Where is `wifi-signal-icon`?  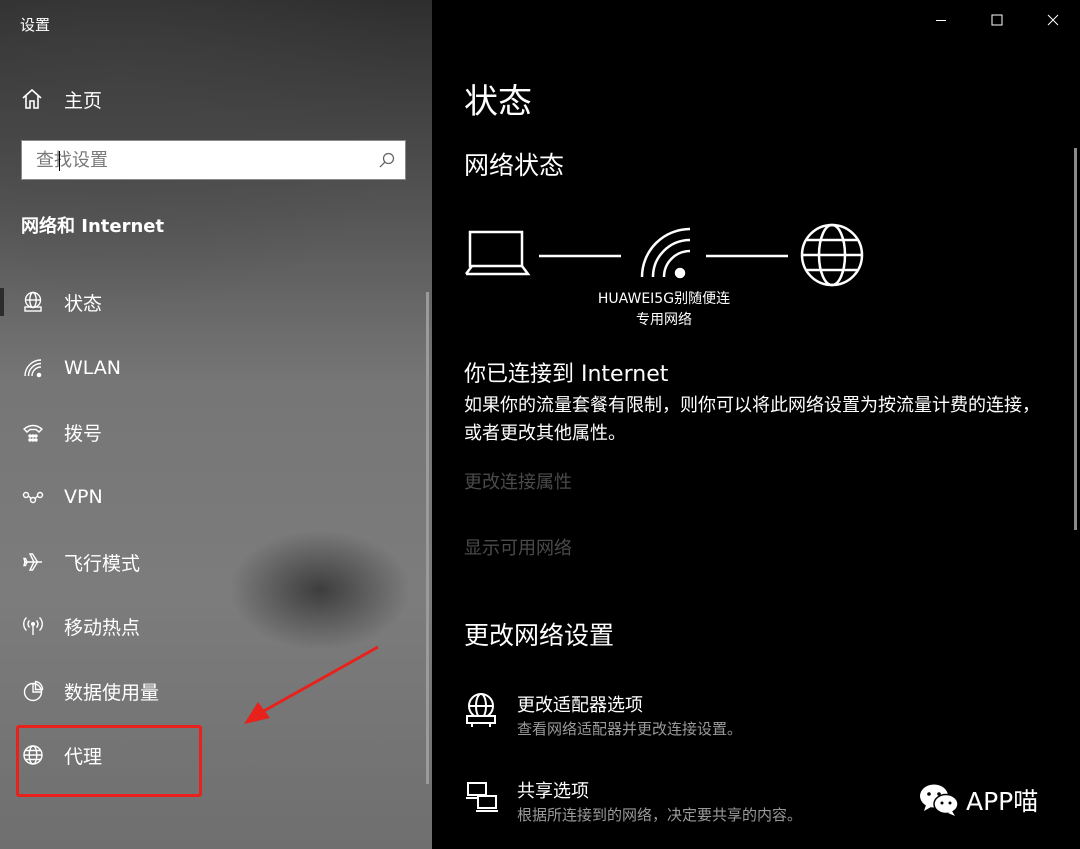 wifi-signal-icon is located at coordinates (665, 253).